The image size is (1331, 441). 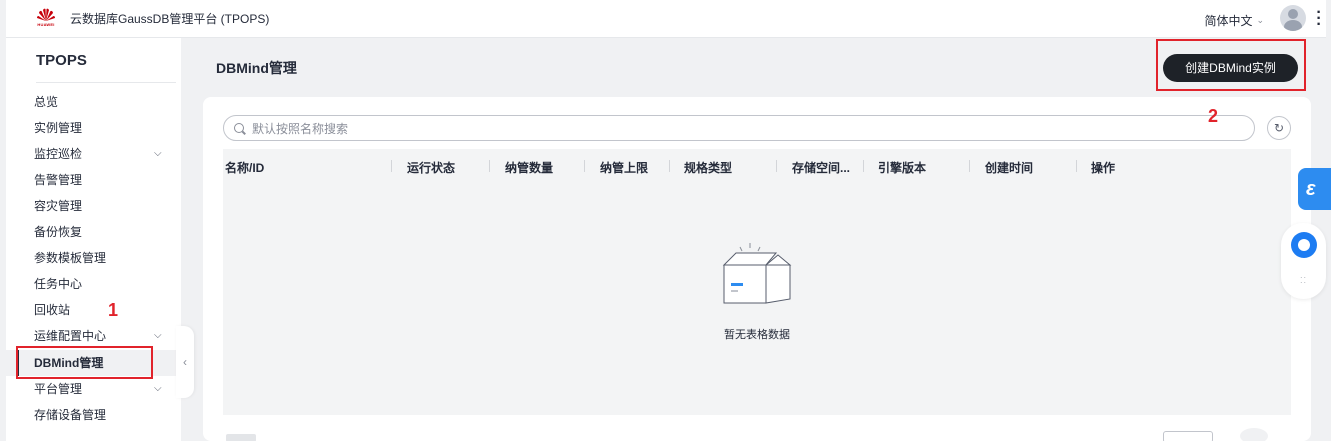 What do you see at coordinates (239, 128) in the screenshot?
I see `search-icon` at bounding box center [239, 128].